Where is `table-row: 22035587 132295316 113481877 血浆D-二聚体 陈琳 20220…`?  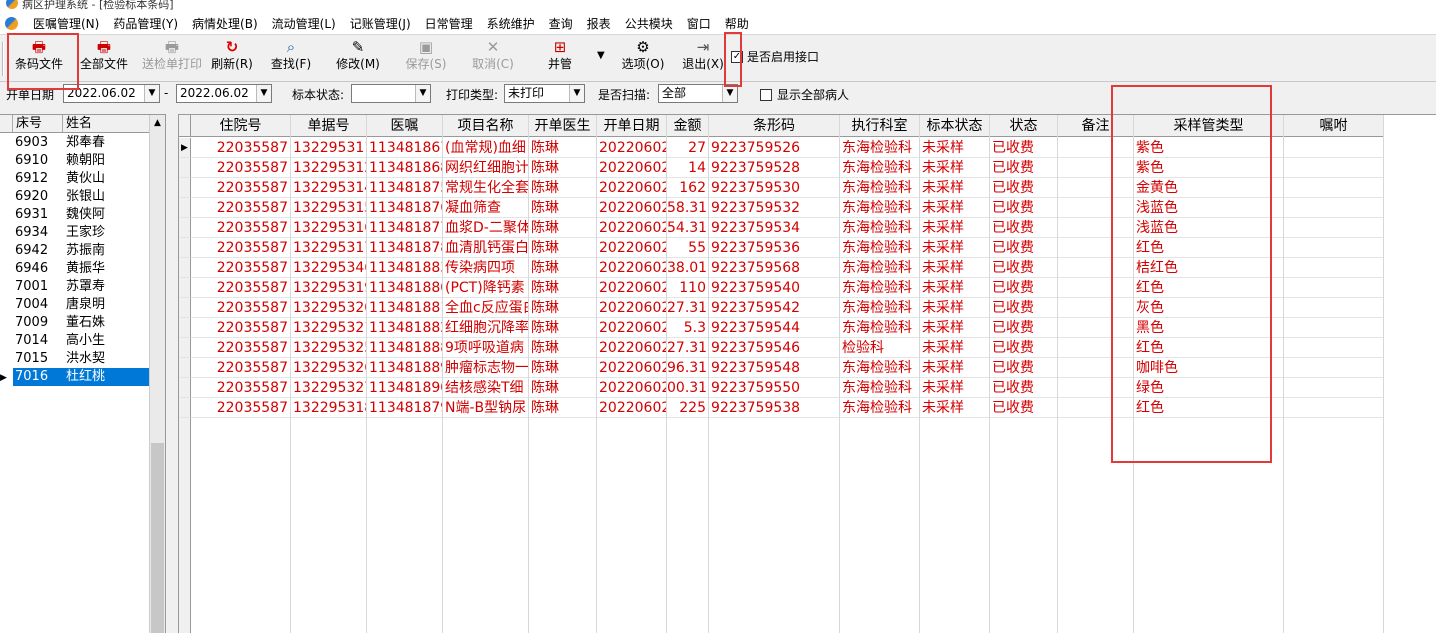
table-row: 22035587 132295316 113481877 血浆D-二聚体 陈琳 20220… is located at coordinates (781, 228).